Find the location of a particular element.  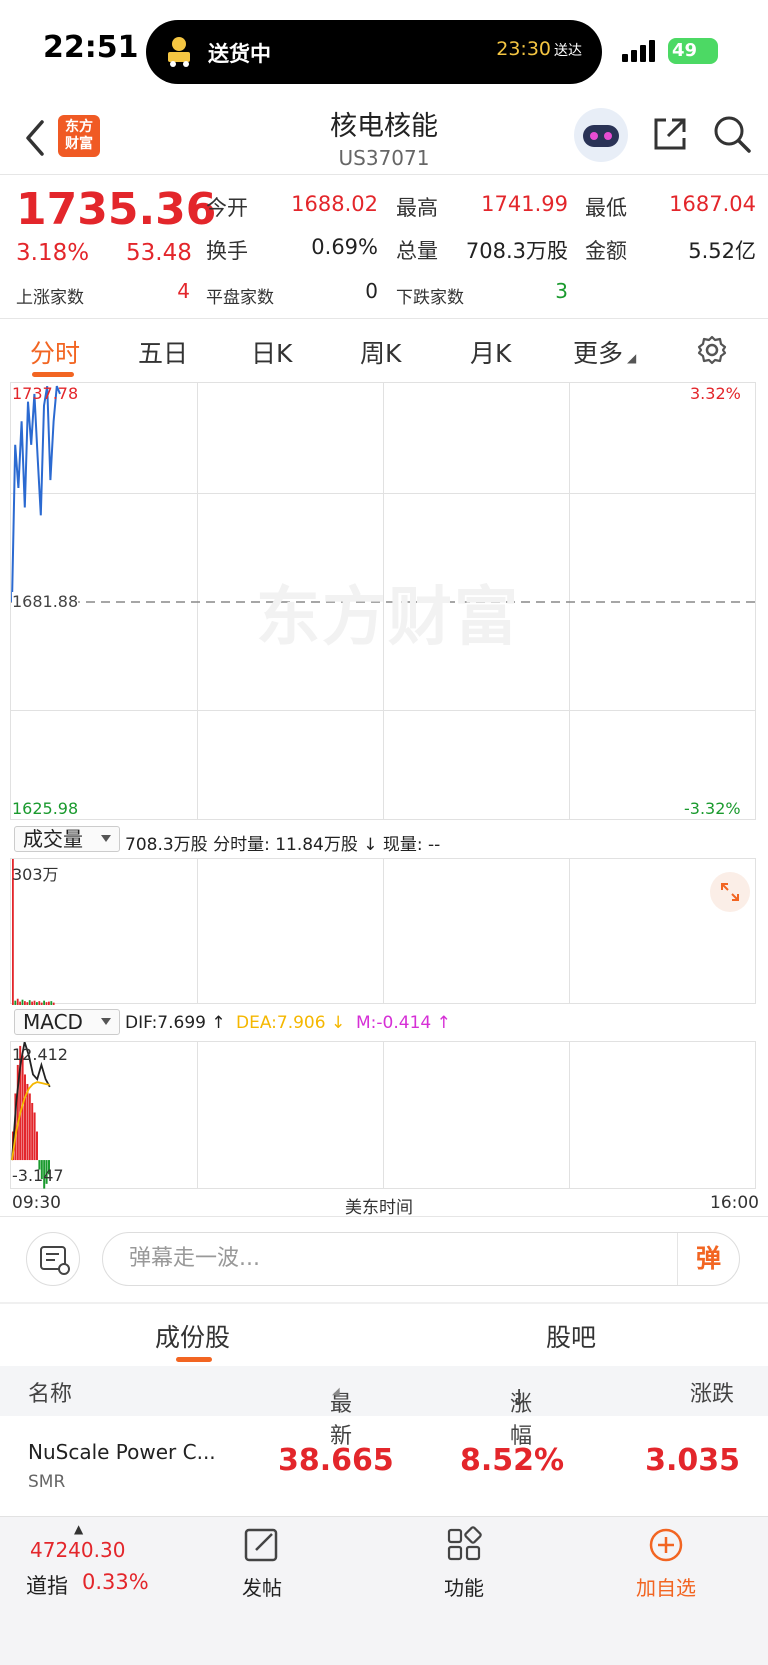

search-button is located at coordinates (732, 136).